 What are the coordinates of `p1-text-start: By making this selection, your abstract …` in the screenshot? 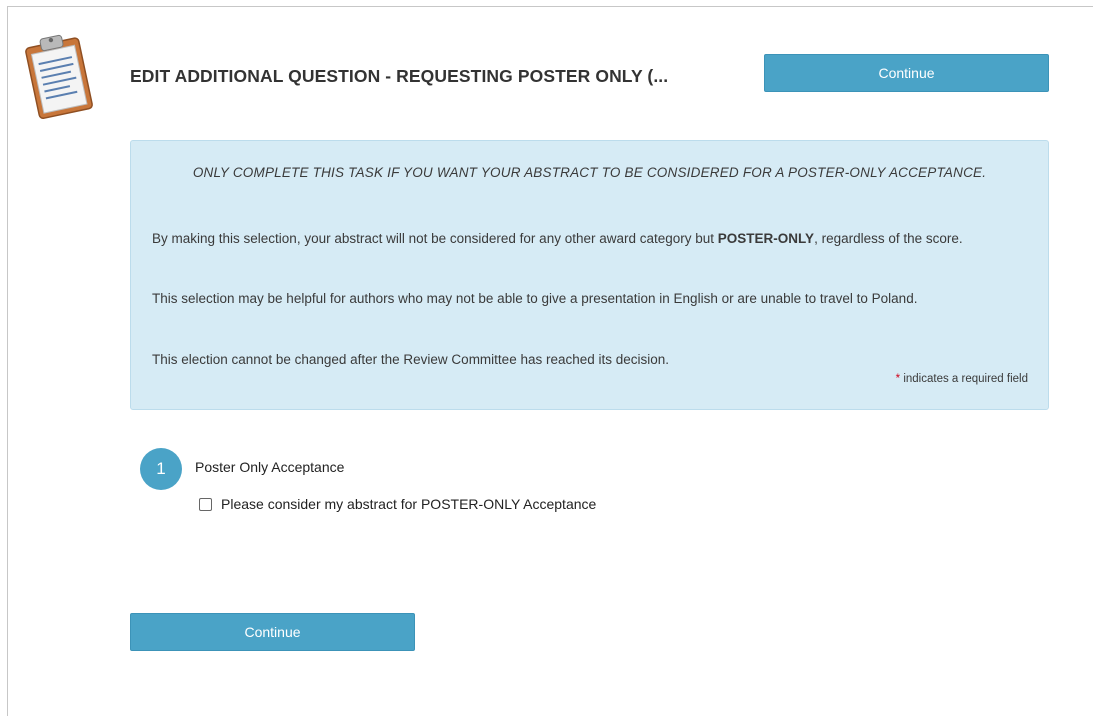 It's located at (435, 238).